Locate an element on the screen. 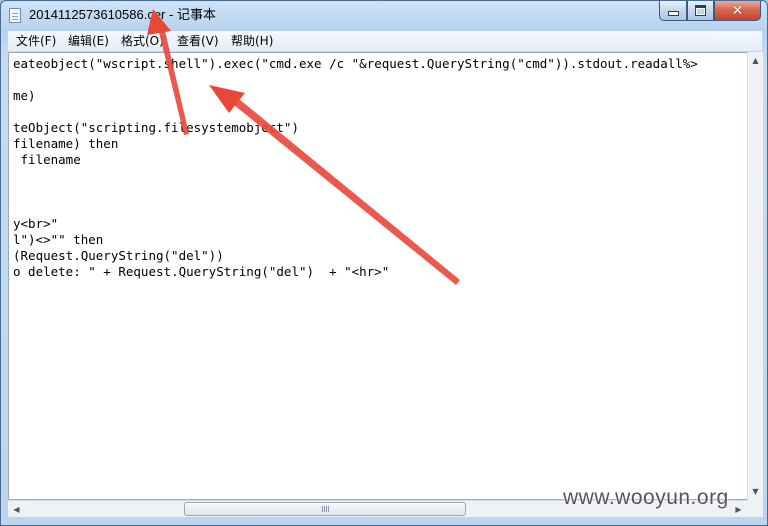 Image resolution: width=768 pixels, height=526 pixels. menu-edit: 编辑(E) is located at coordinates (88, 41).